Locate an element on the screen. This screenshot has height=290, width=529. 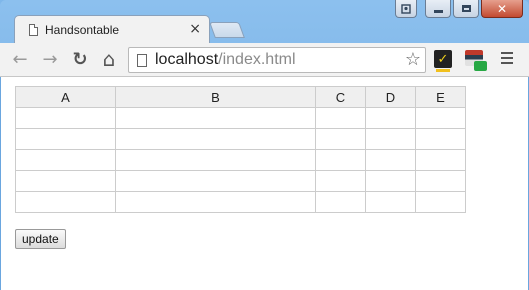
column-header-d: D is located at coordinates (390, 97).